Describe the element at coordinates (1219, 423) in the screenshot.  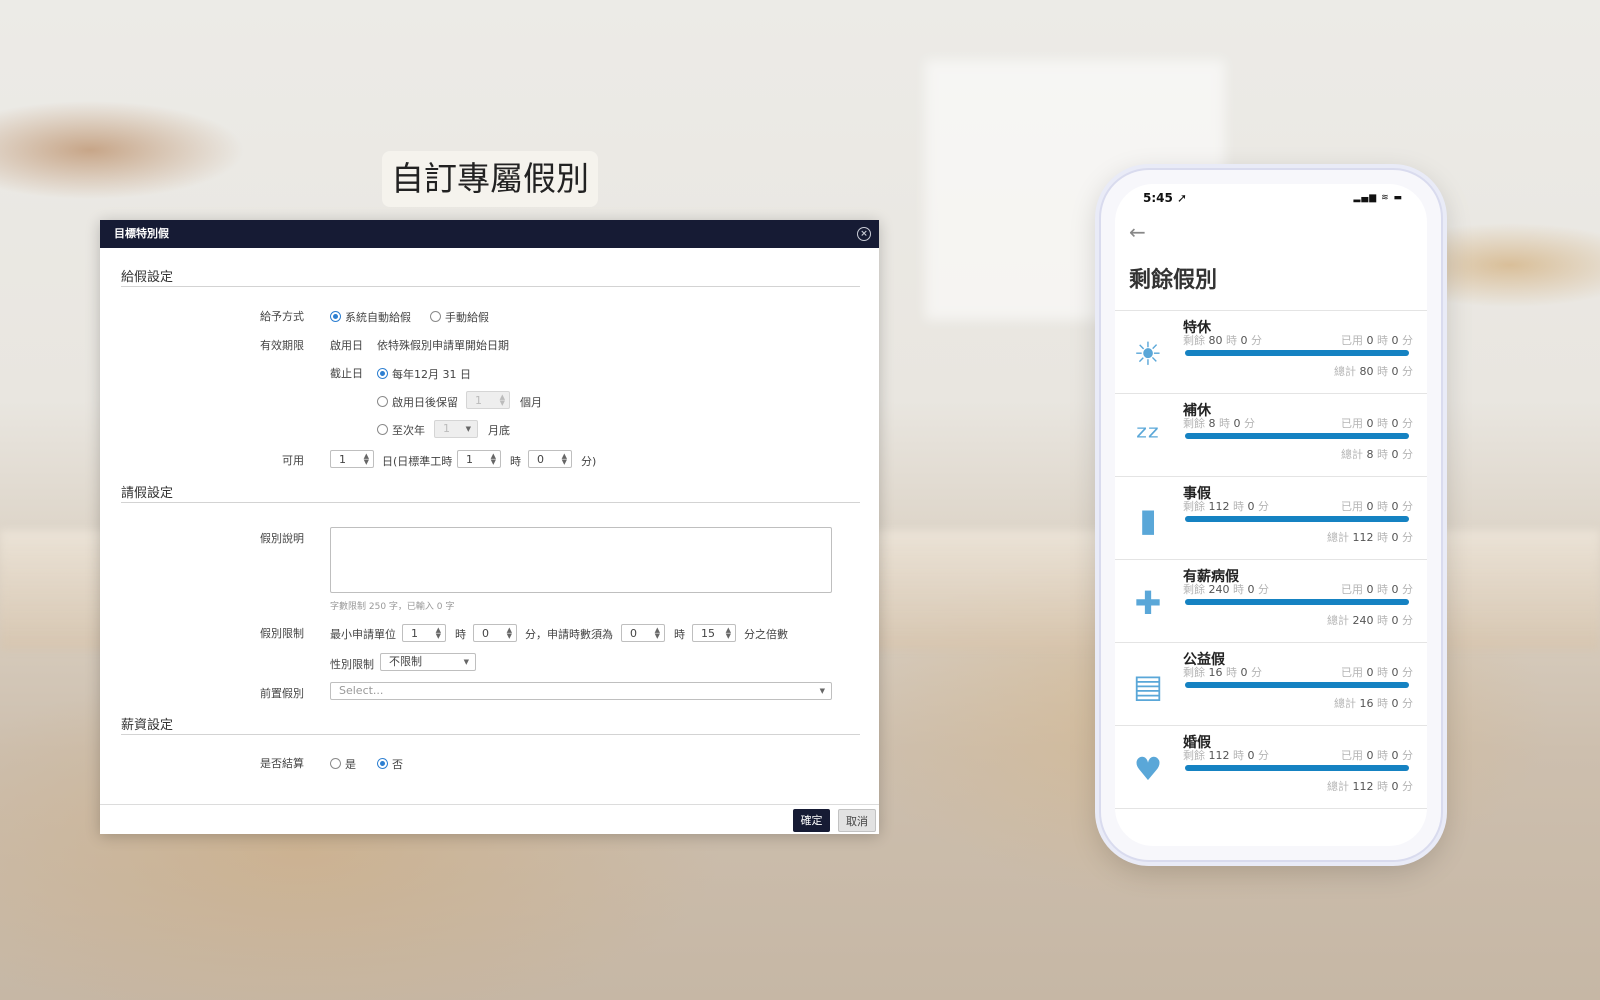
I see `leave-remaining: 剩餘 8 時 0 分` at that location.